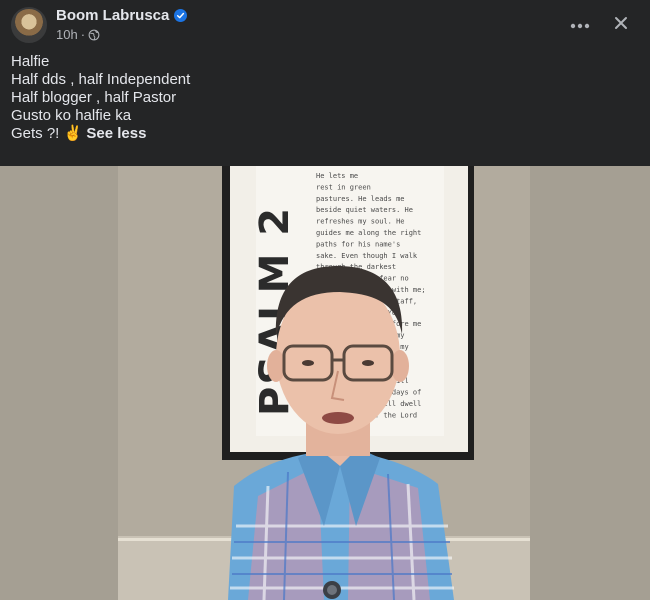 The image size is (650, 600). I want to click on post-header: Boom Labrusca 10h ·, so click(325, 24).